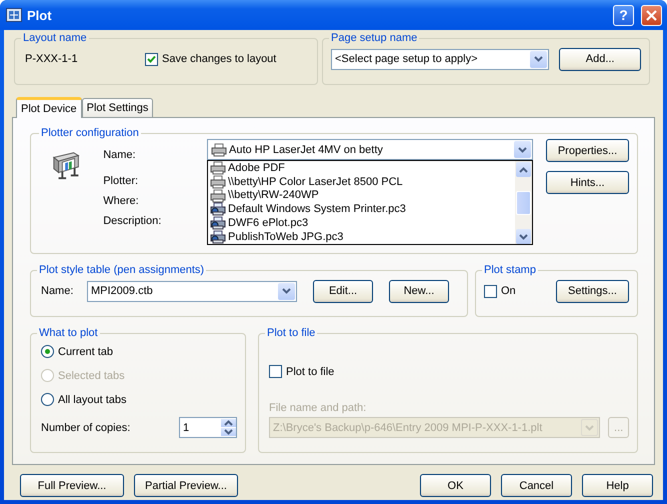 The image size is (667, 504). I want to click on plotter-name-dropdown: Auto HP LaserJet 4MV on betty, so click(370, 149).